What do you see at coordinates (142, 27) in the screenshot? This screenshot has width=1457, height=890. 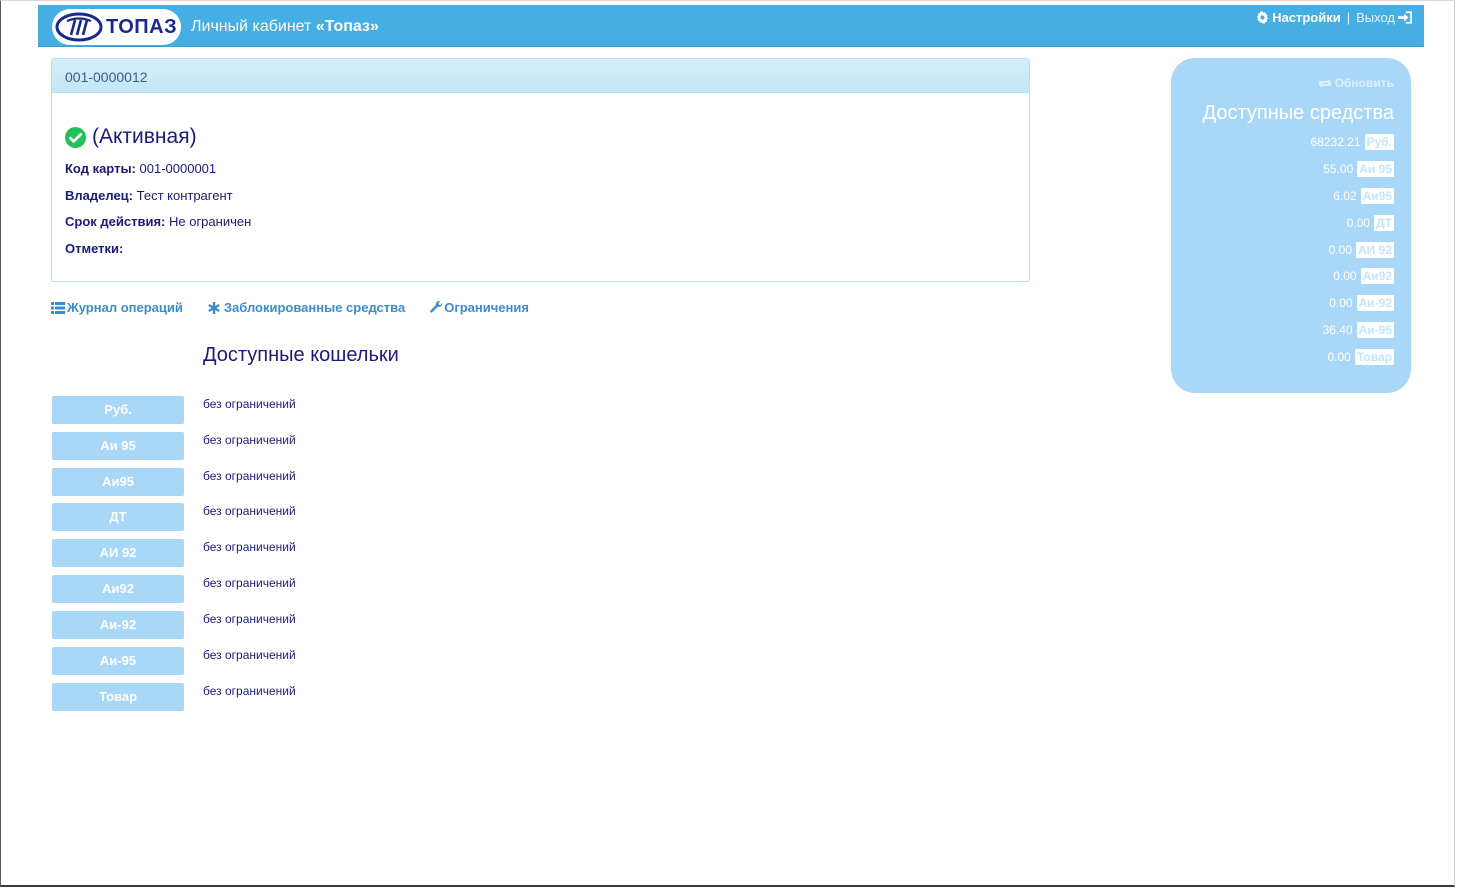 I see `logo-wordmark: ТОПАЗ` at bounding box center [142, 27].